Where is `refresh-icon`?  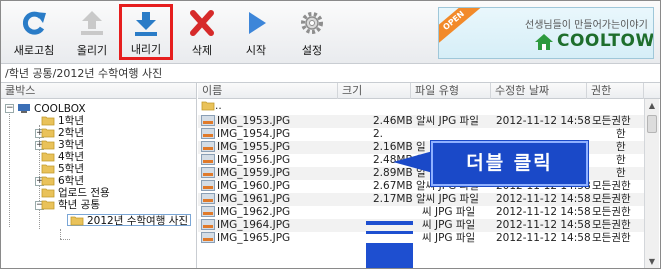 refresh-icon is located at coordinates (34, 23).